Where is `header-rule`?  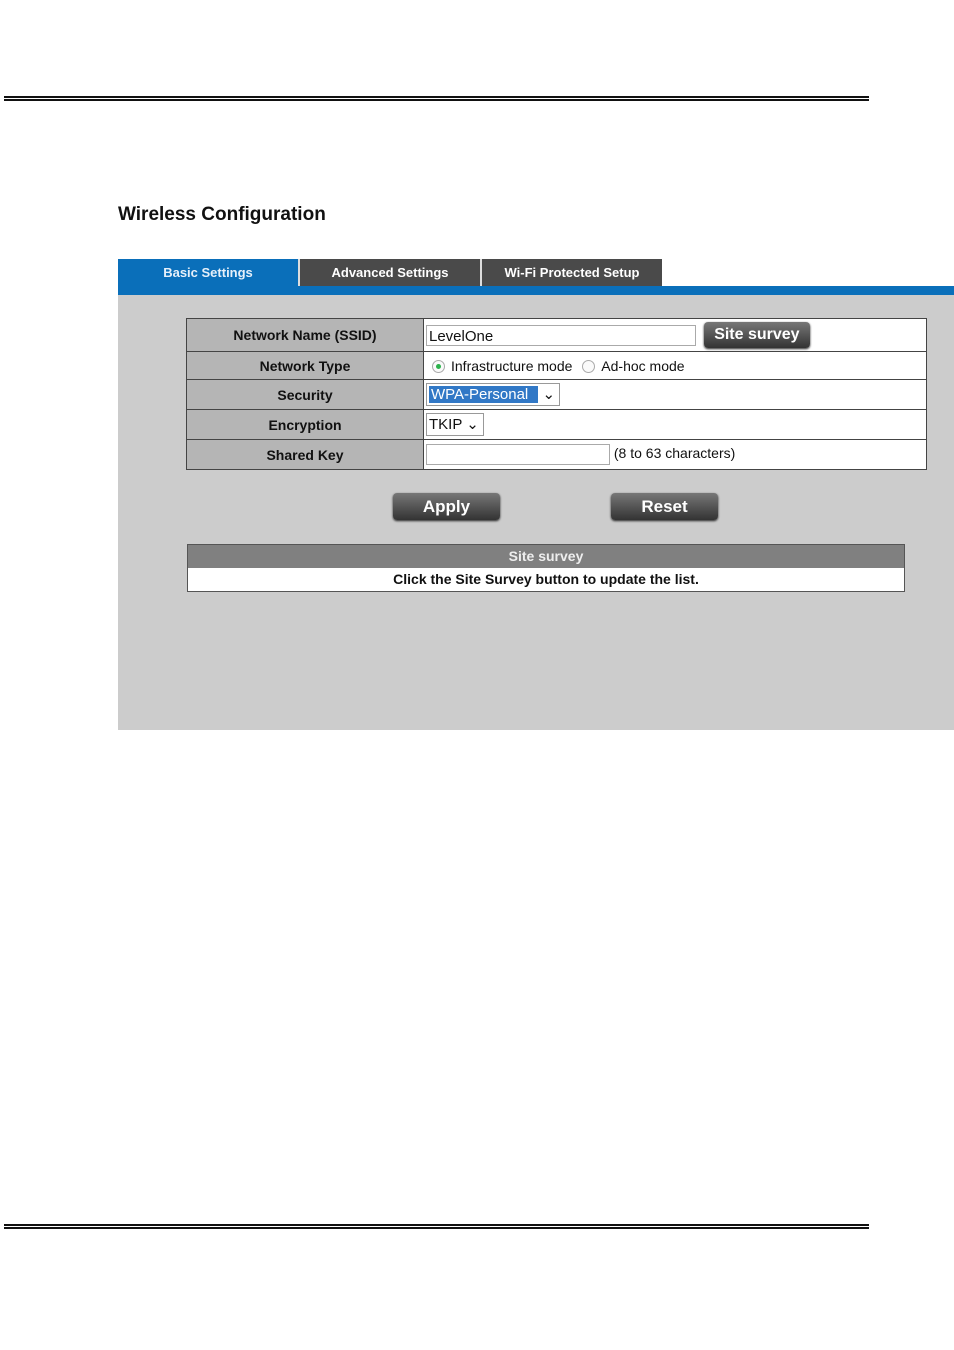
header-rule is located at coordinates (436, 98).